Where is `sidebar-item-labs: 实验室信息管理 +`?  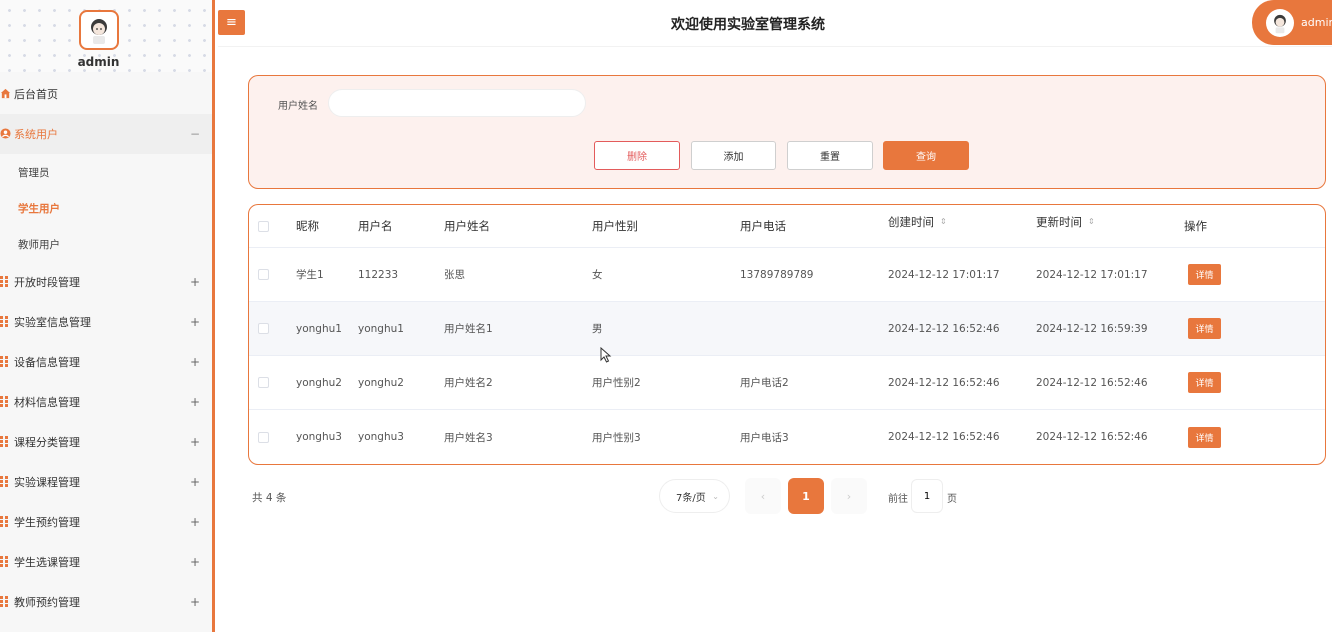
sidebar-item-labs: 实验室信息管理 + is located at coordinates (106, 322).